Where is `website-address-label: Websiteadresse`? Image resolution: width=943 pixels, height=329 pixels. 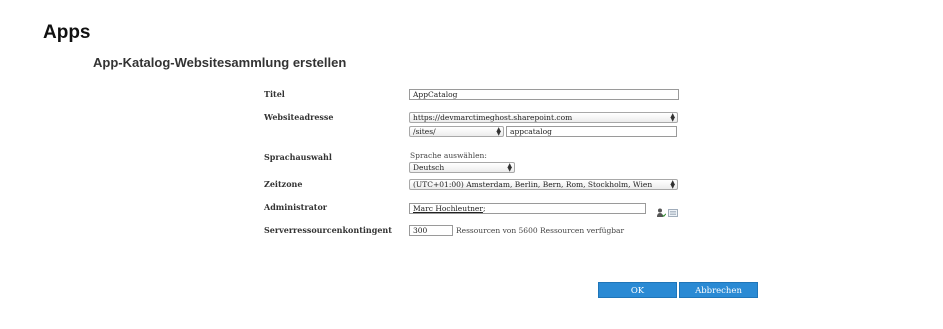
website-address-label: Websiteadresse is located at coordinates (299, 117).